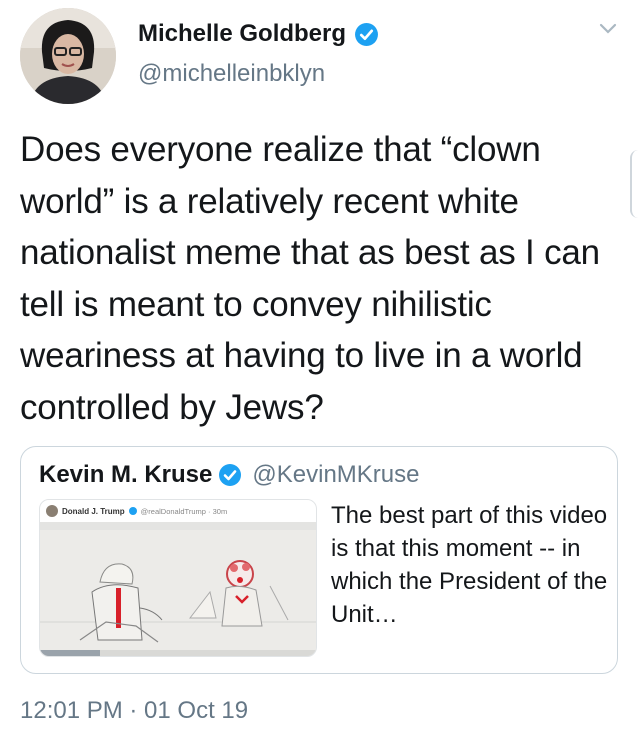 This screenshot has width=640, height=745. What do you see at coordinates (242, 34) in the screenshot?
I see `author-name: Michelle Goldberg` at bounding box center [242, 34].